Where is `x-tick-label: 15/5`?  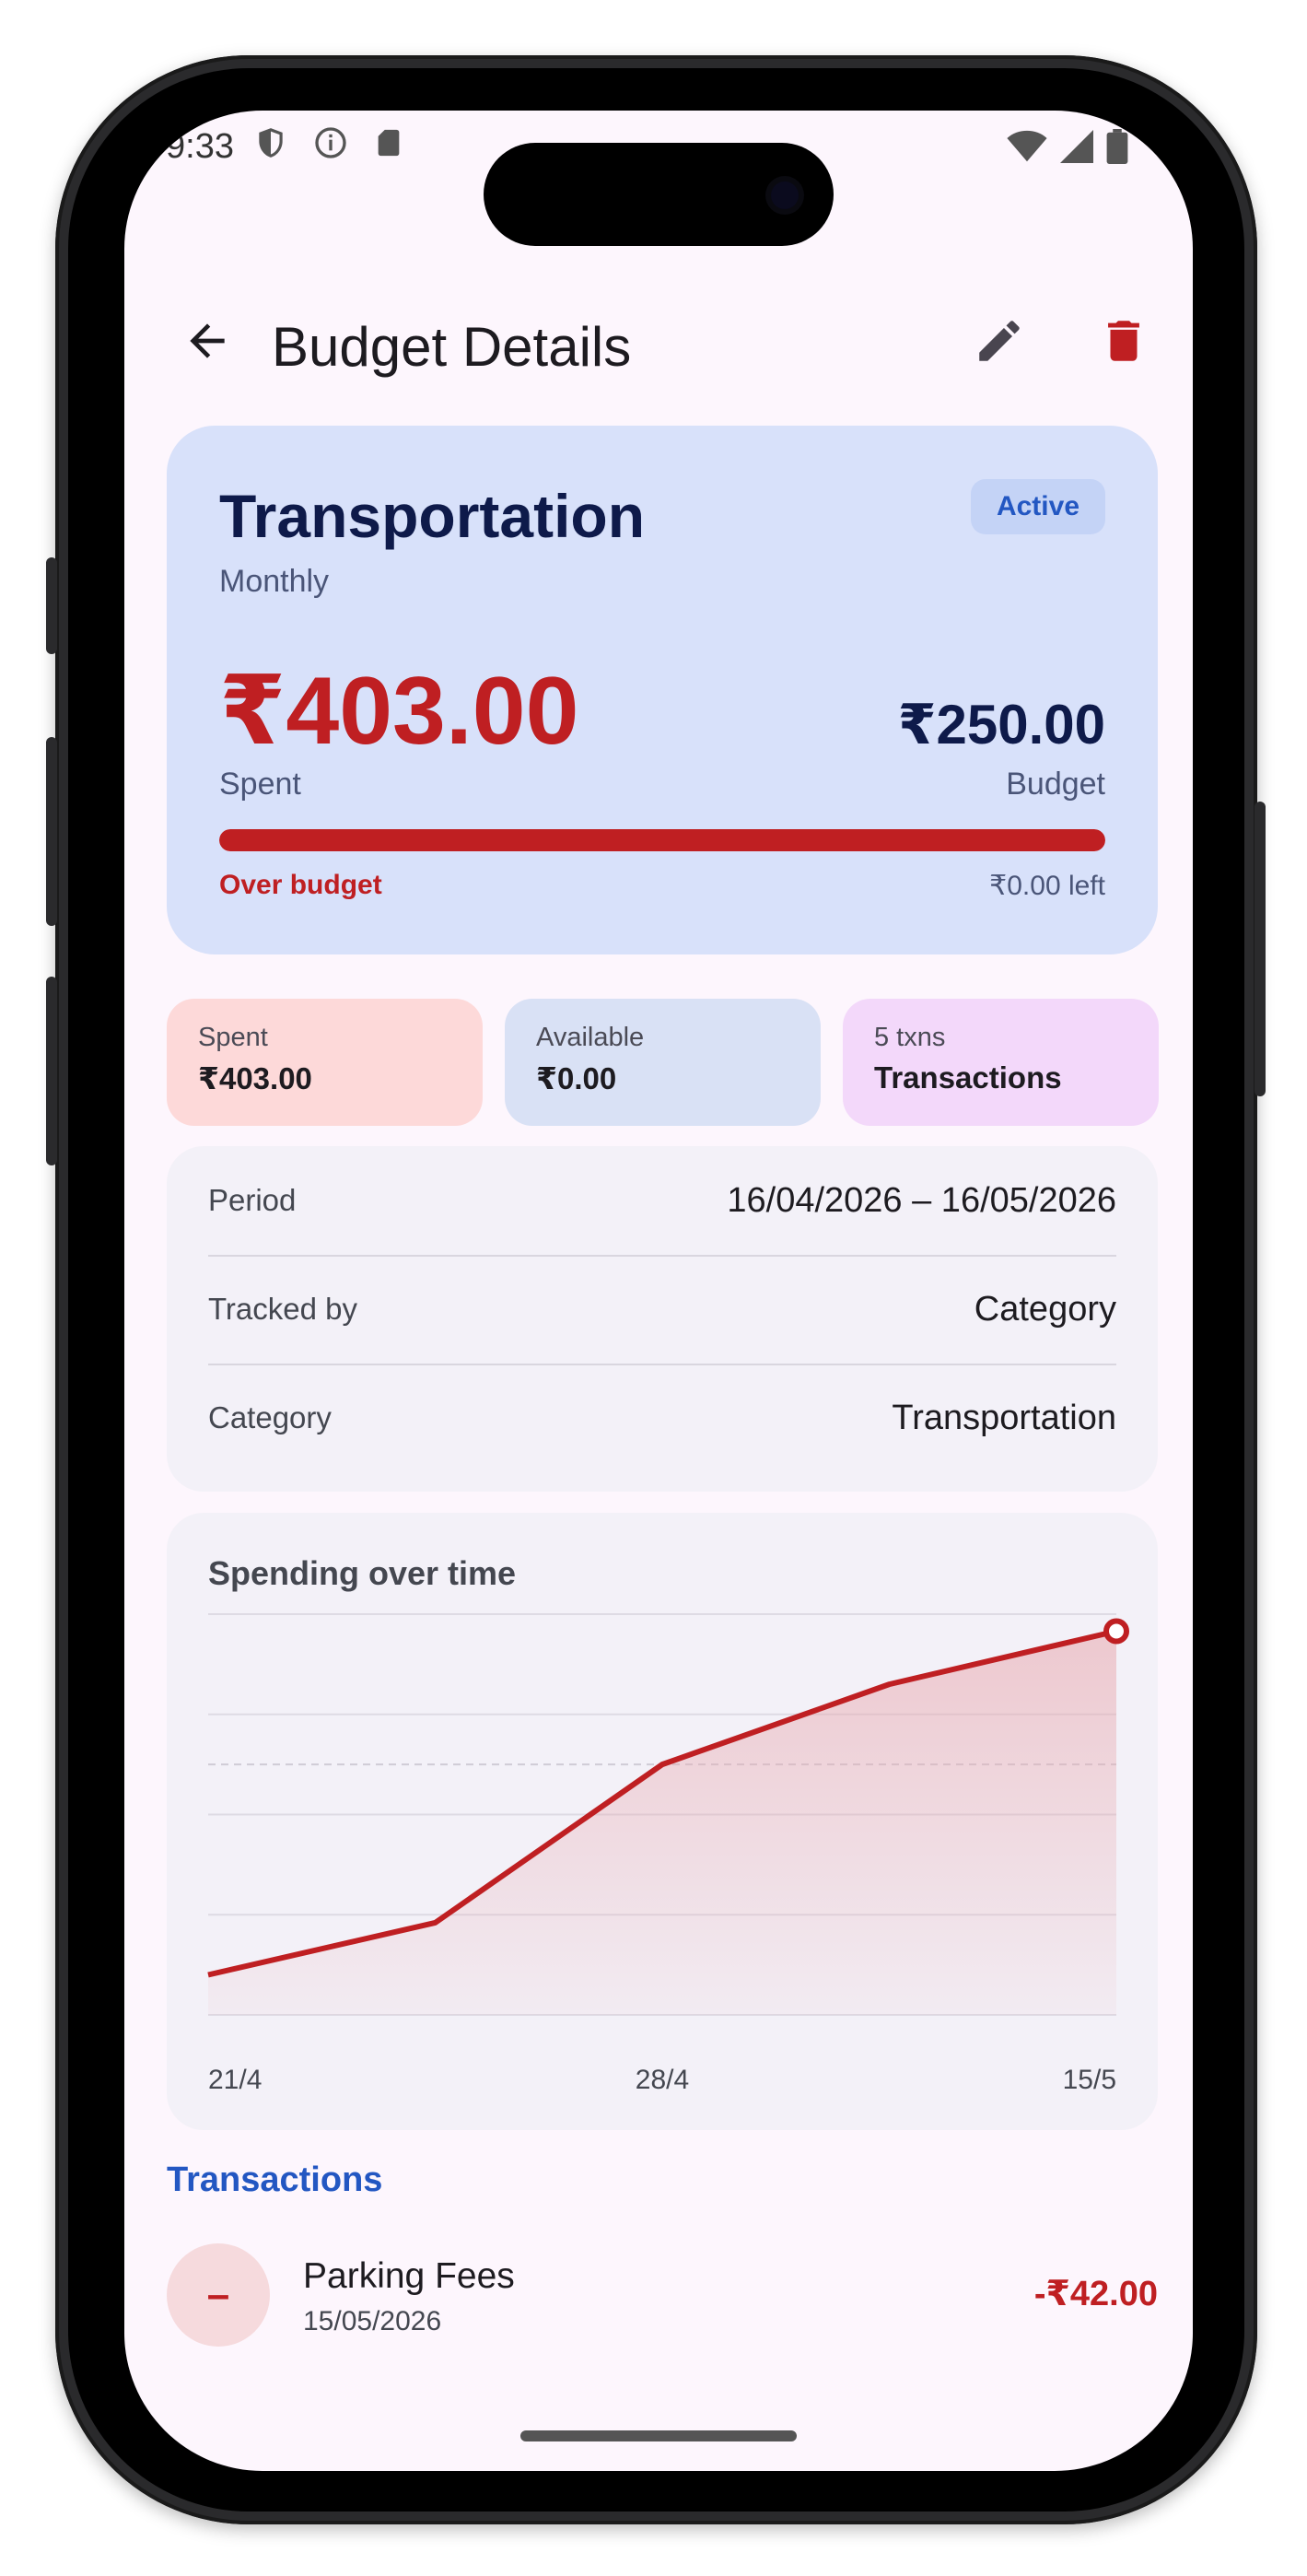
x-tick-label: 15/5 is located at coordinates (1089, 2080).